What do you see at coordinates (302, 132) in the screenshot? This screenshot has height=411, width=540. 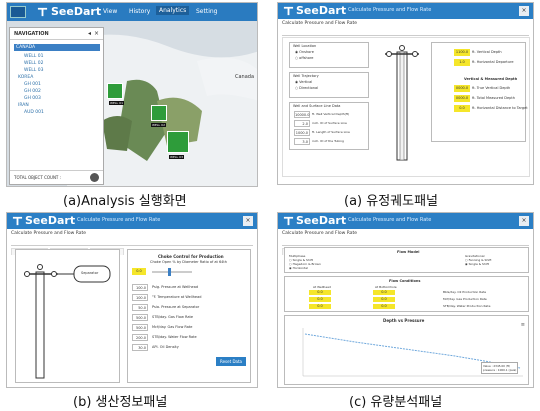 I see `surface-line-length-input: 1000.0` at bounding box center [302, 132].